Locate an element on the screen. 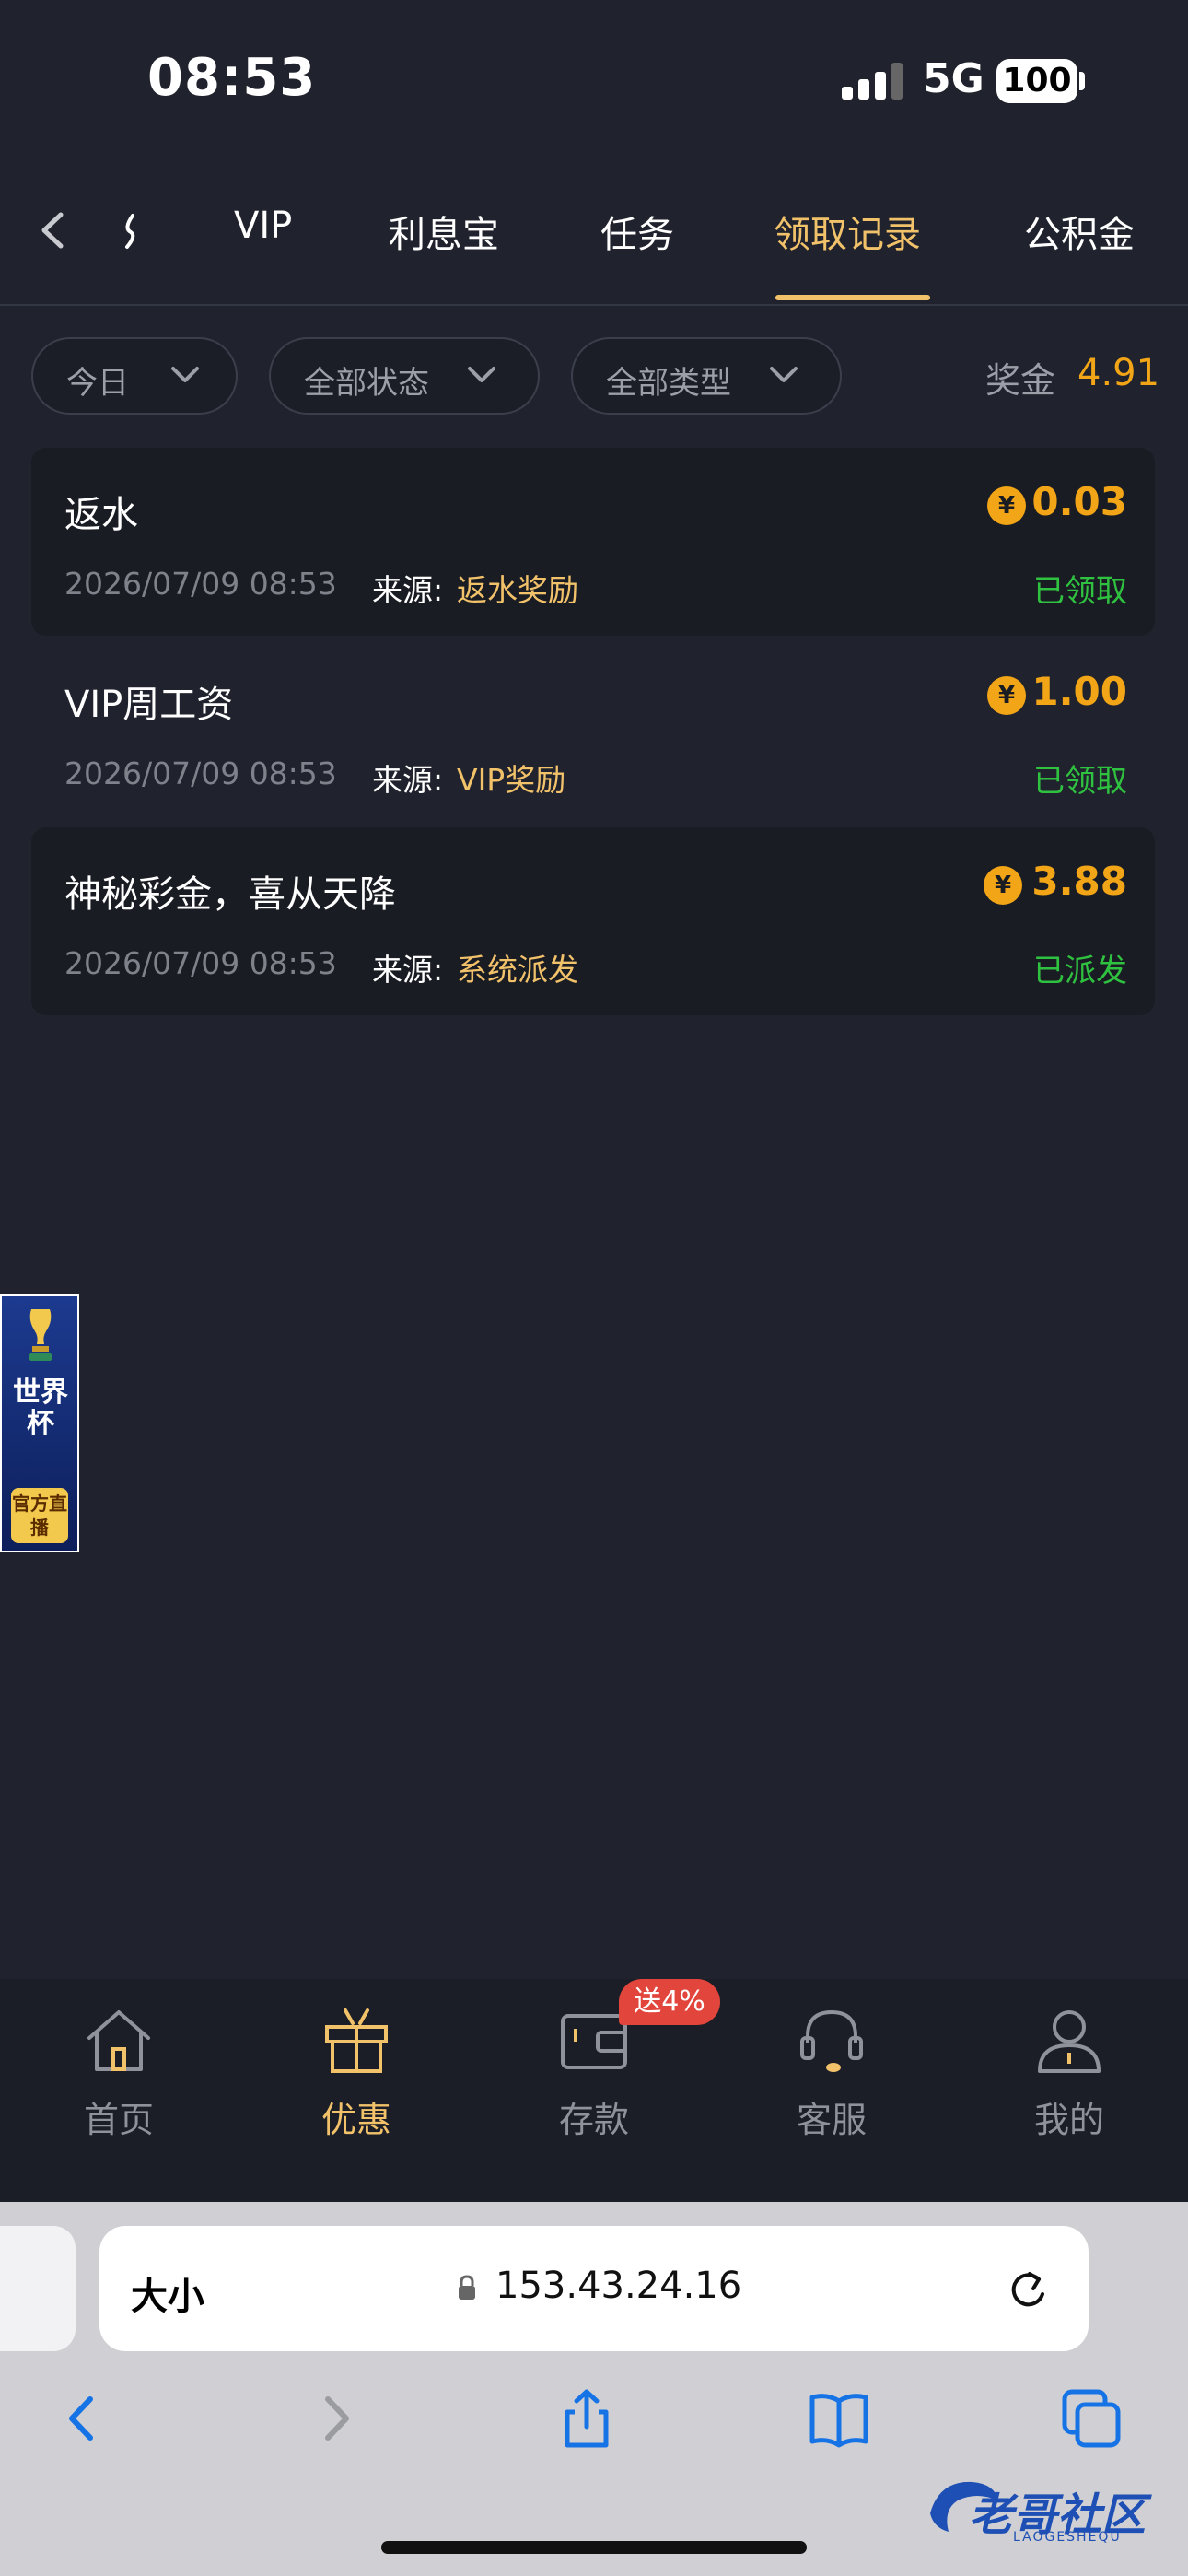 This screenshot has height=2576, width=1188. nav-profile-label: 我的 is located at coordinates (1068, 2120).